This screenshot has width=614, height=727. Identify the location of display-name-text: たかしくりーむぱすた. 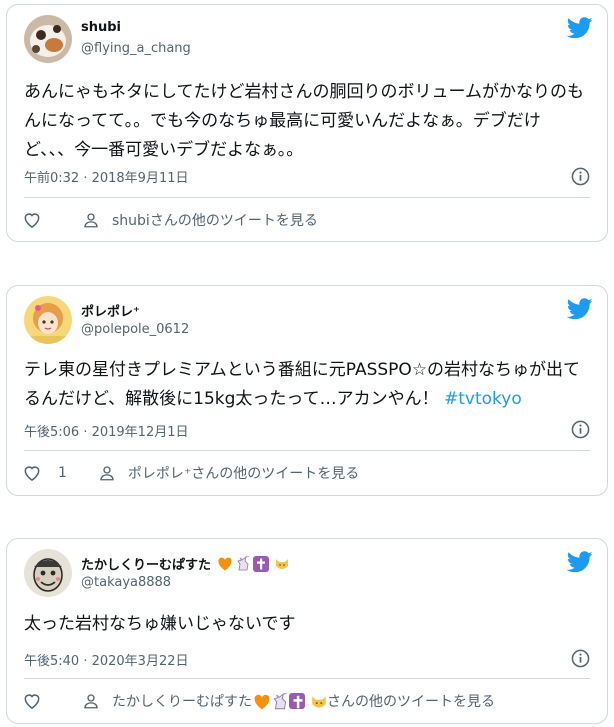
(146, 565).